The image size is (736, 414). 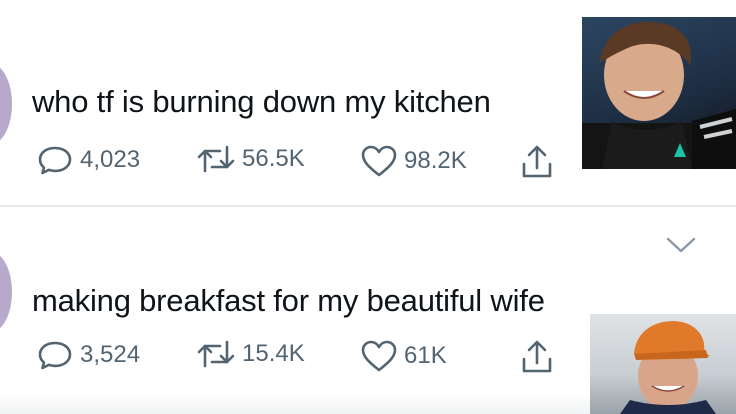 What do you see at coordinates (273, 158) in the screenshot?
I see `retweet-count: 56.5K` at bounding box center [273, 158].